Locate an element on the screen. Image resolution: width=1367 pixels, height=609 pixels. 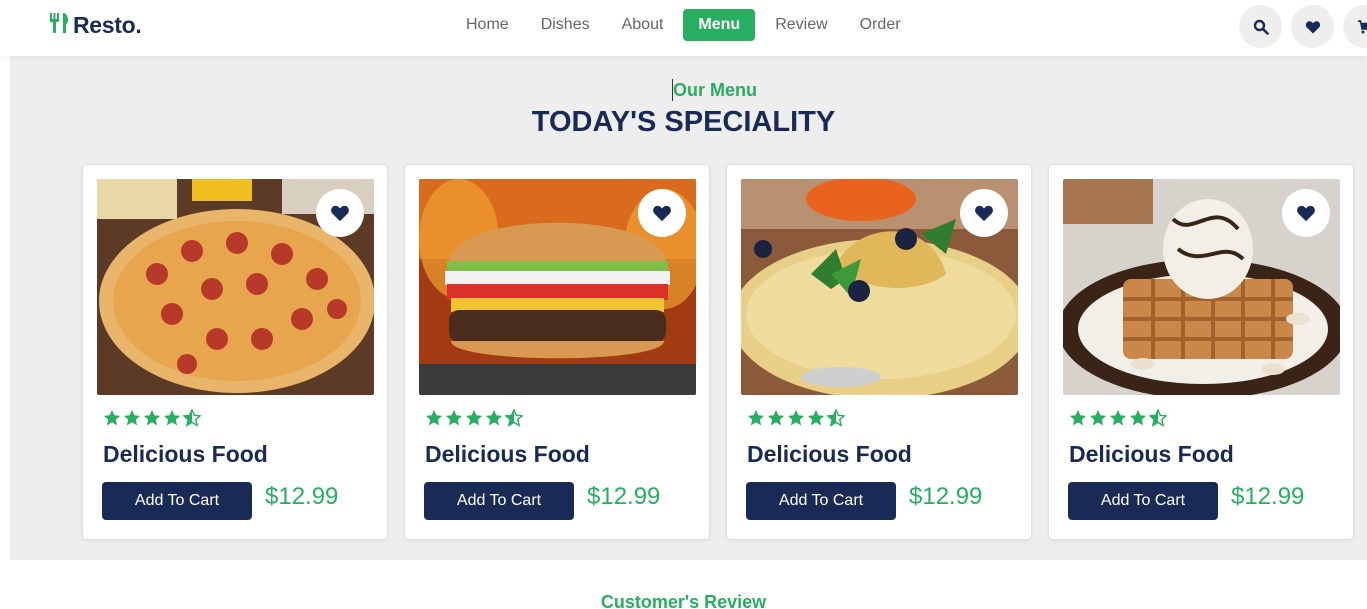
food-image-waffle is located at coordinates (1201, 287).